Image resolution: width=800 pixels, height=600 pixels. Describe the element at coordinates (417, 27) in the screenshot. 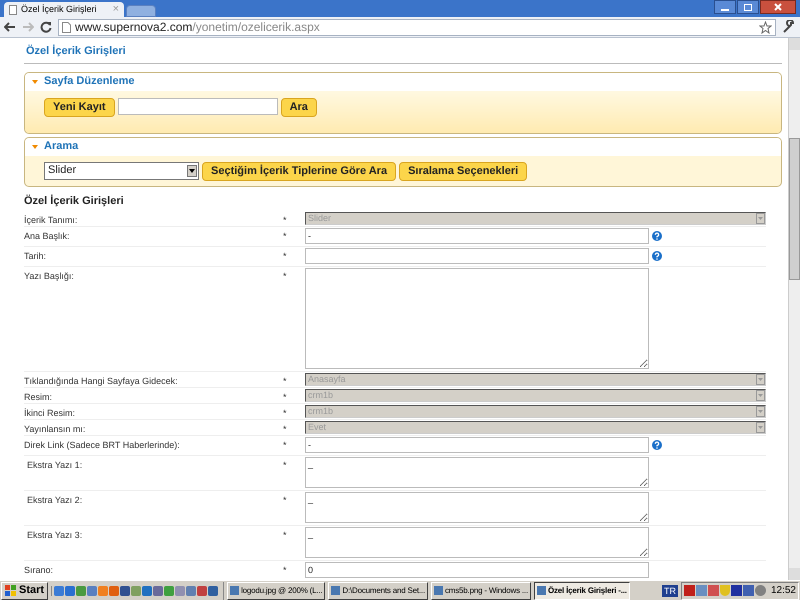

I see `address-field: www.supernova2.com/yonetim/ozelicerik.aspx` at that location.